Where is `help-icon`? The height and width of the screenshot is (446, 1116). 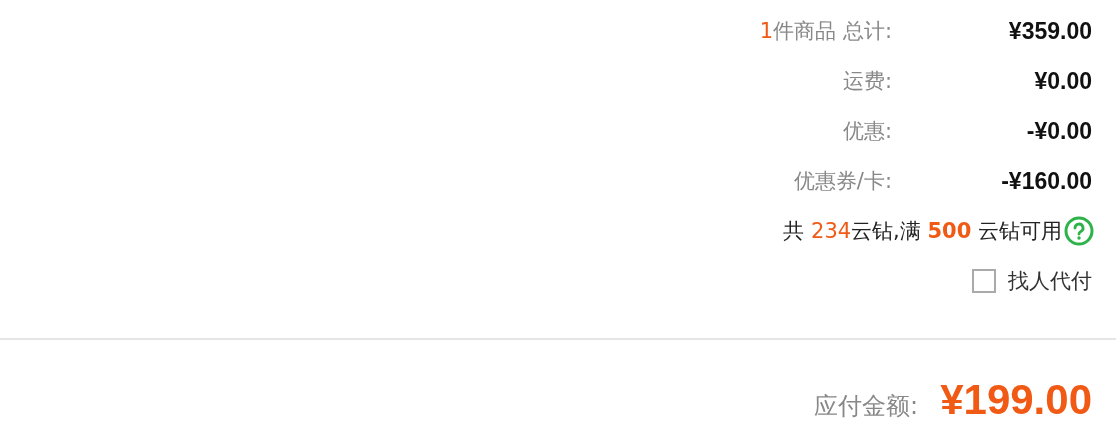
help-icon is located at coordinates (1079, 231).